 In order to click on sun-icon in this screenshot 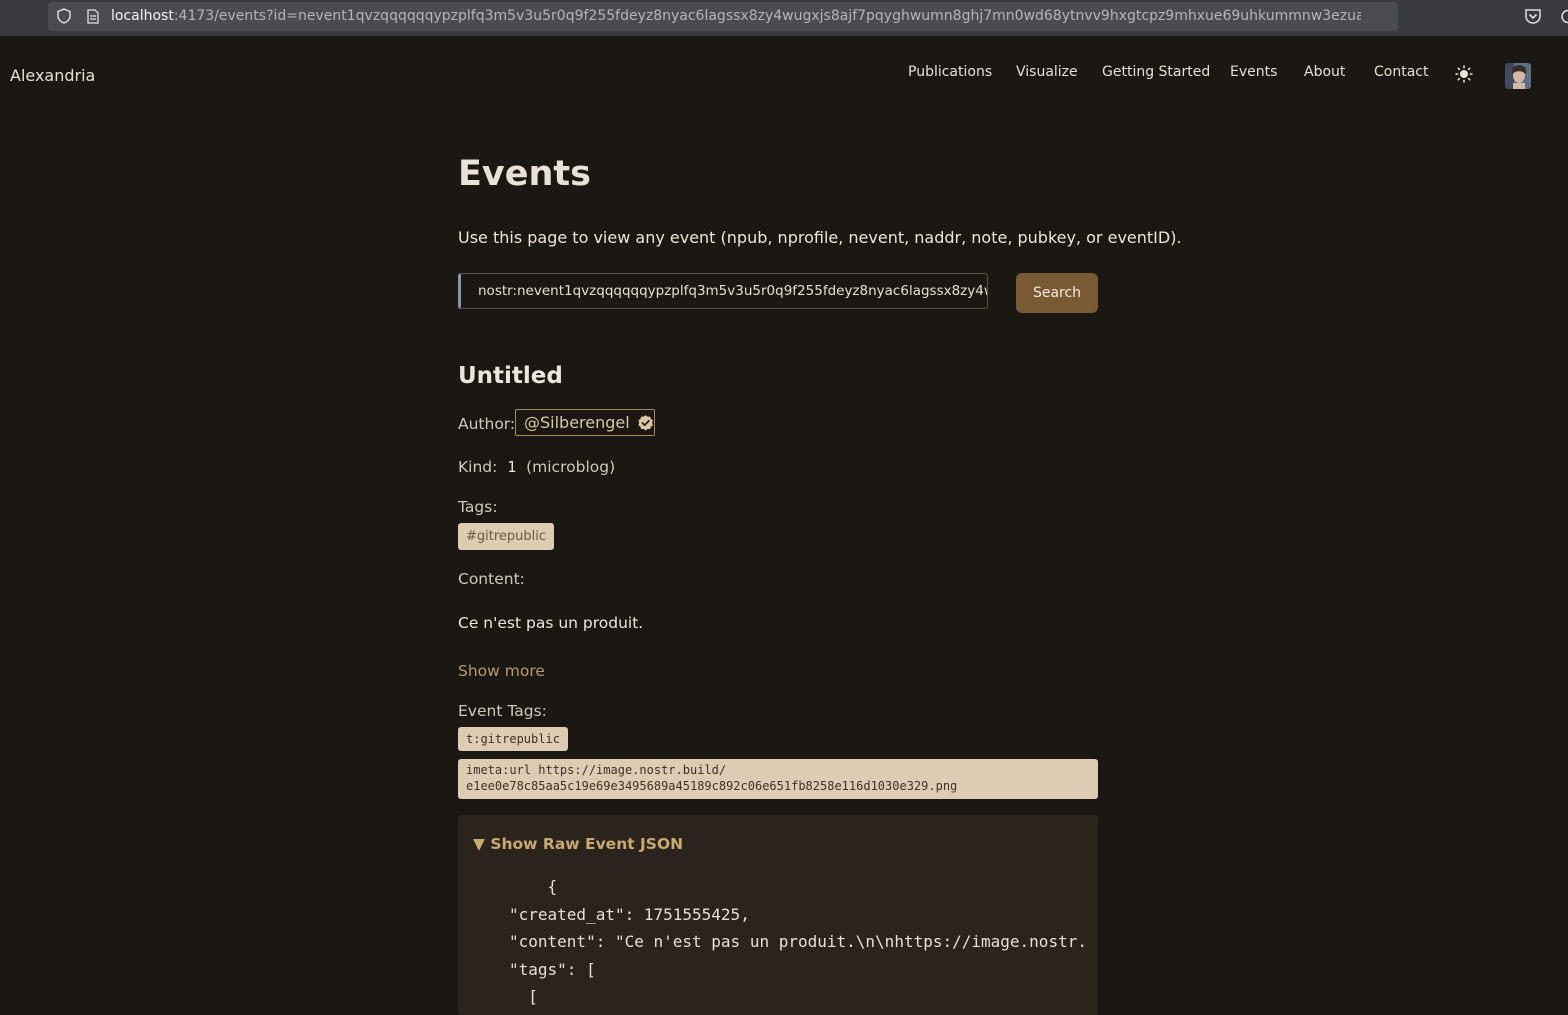, I will do `click(1464, 74)`.